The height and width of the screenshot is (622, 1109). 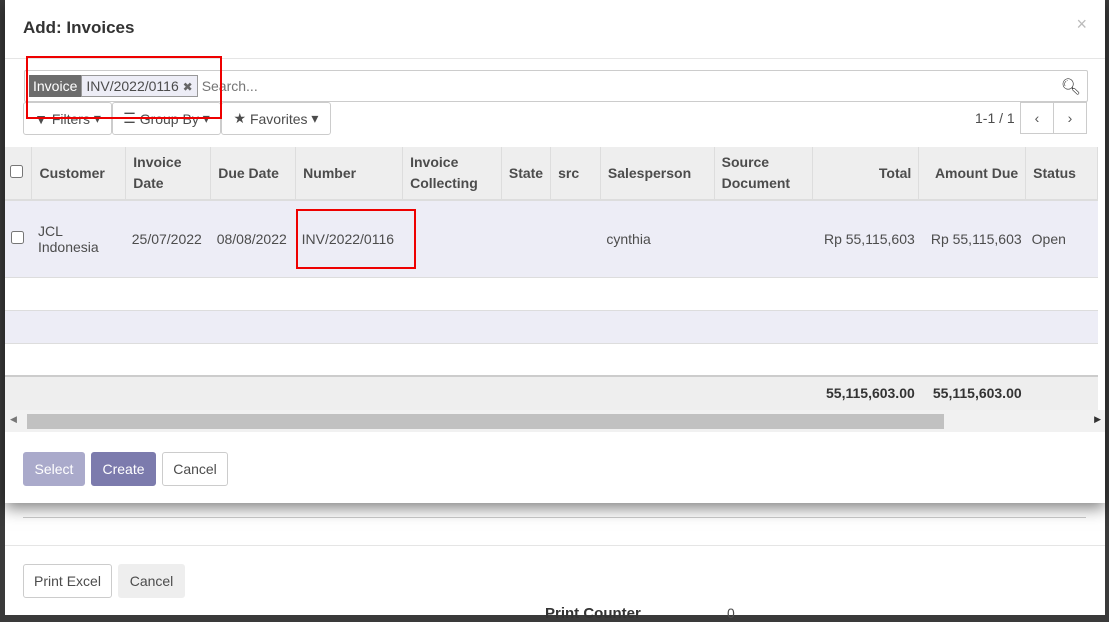 I want to click on pager-previous-icon: ‹, so click(x=1037, y=118).